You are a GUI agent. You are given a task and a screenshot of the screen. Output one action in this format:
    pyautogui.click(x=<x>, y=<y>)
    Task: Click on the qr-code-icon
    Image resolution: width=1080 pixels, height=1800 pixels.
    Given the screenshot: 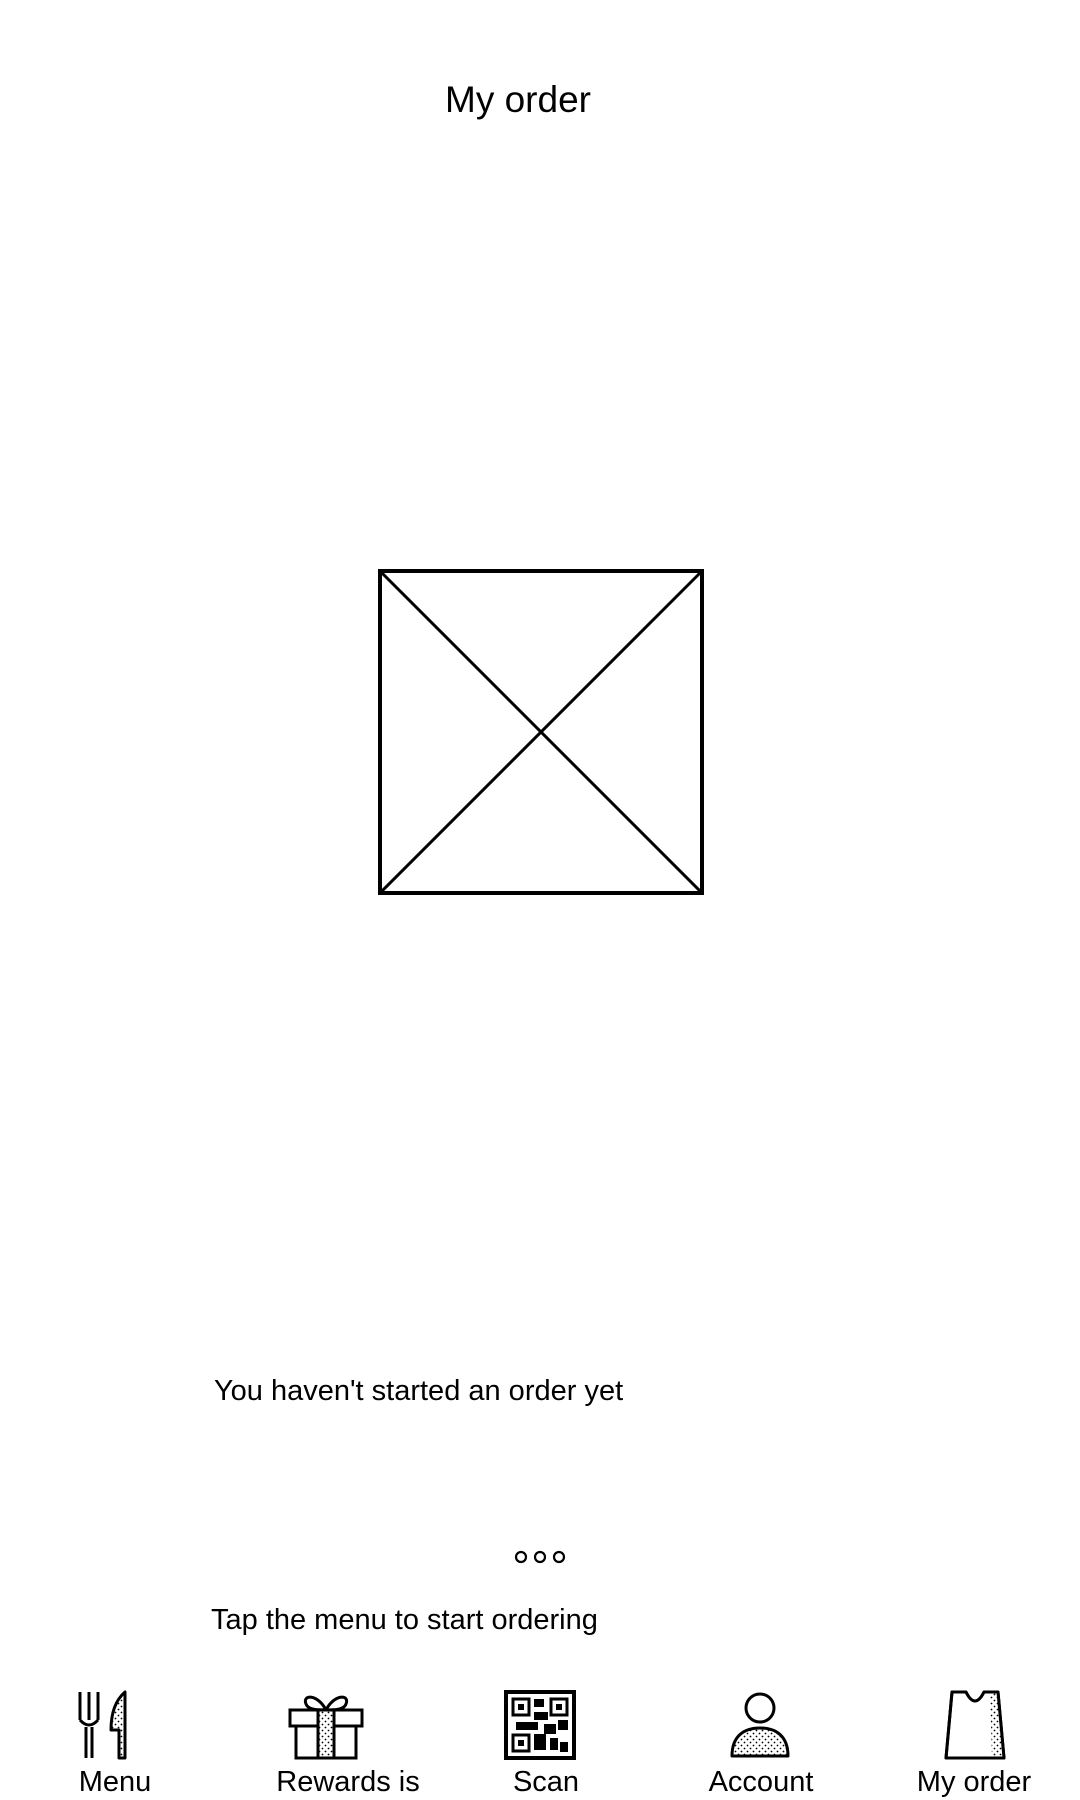 What is the action you would take?
    pyautogui.click(x=540, y=1725)
    